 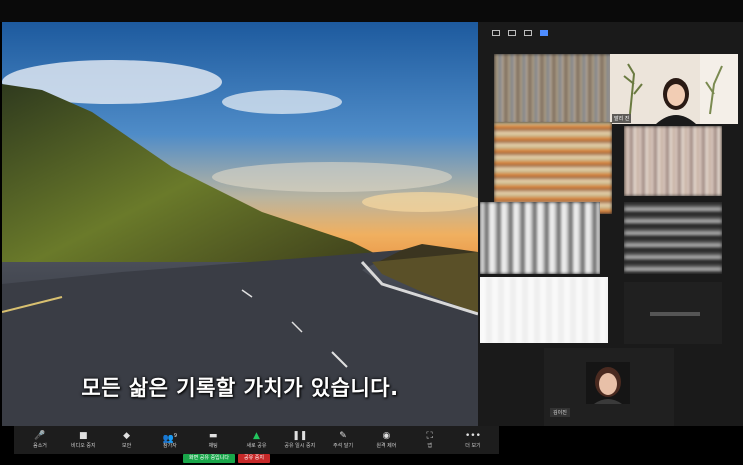 I want to click on more-icon: •••, so click(x=473, y=435).